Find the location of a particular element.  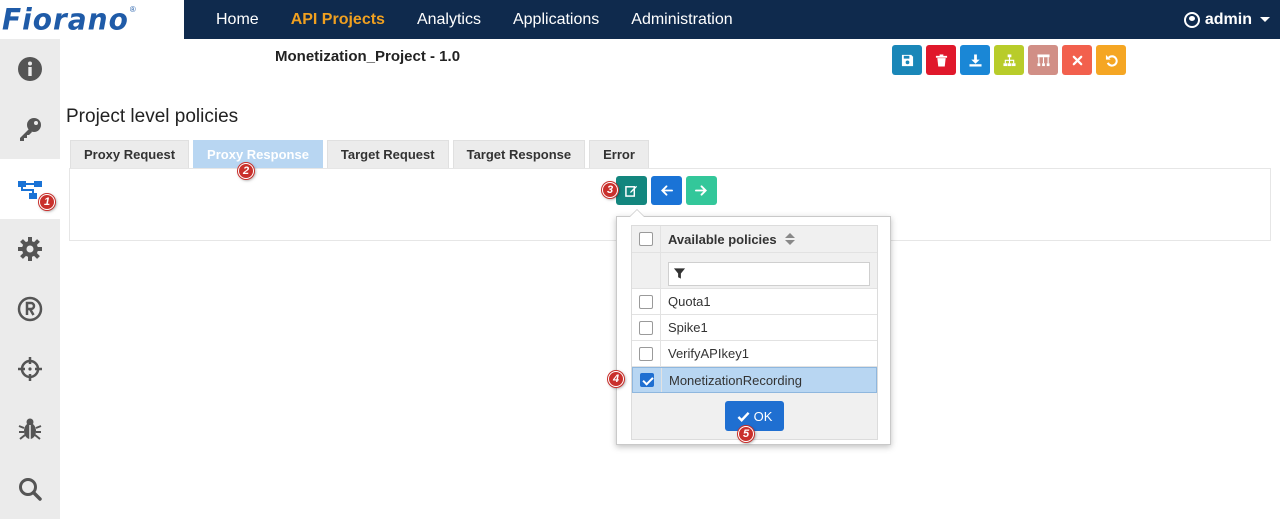

picker-footer: OK is located at coordinates (754, 416).